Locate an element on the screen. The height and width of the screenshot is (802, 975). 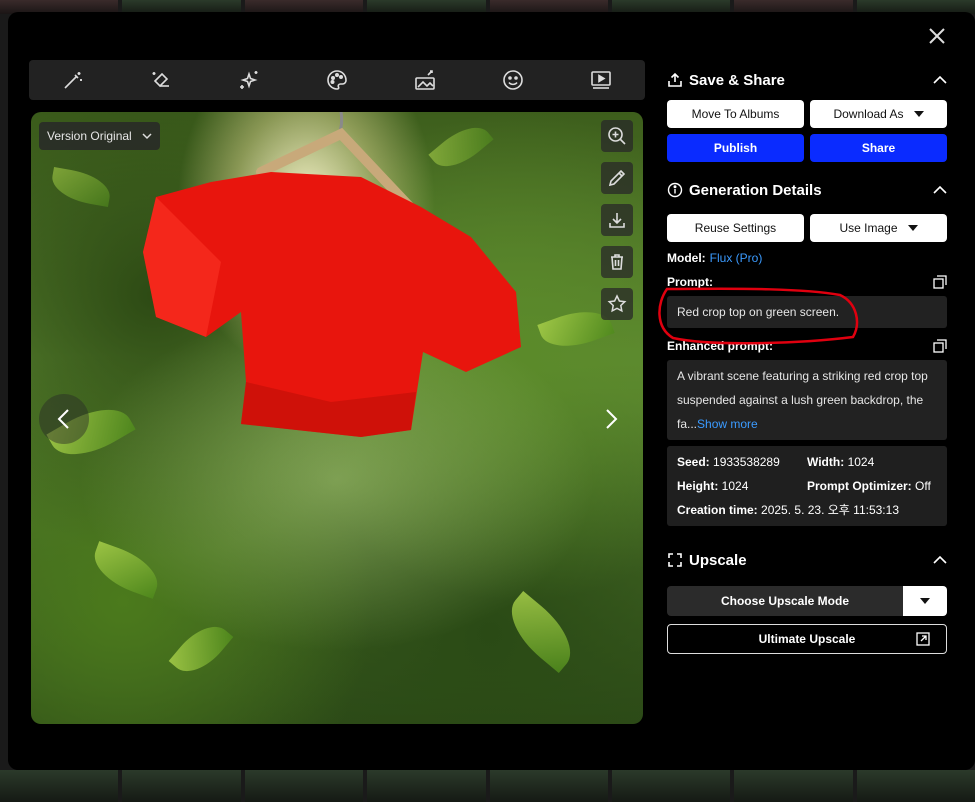
prompt-optimizer-value: Off is located at coordinates (923, 486).